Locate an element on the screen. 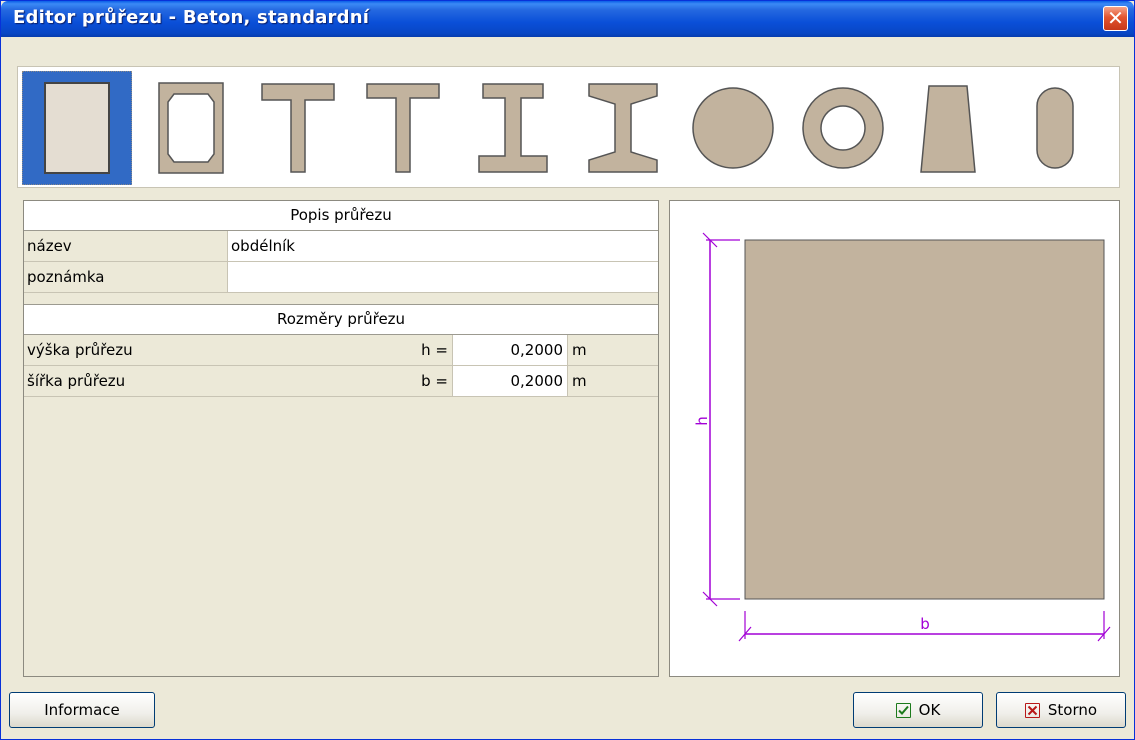  b-dimension-label: b is located at coordinates (925, 624).